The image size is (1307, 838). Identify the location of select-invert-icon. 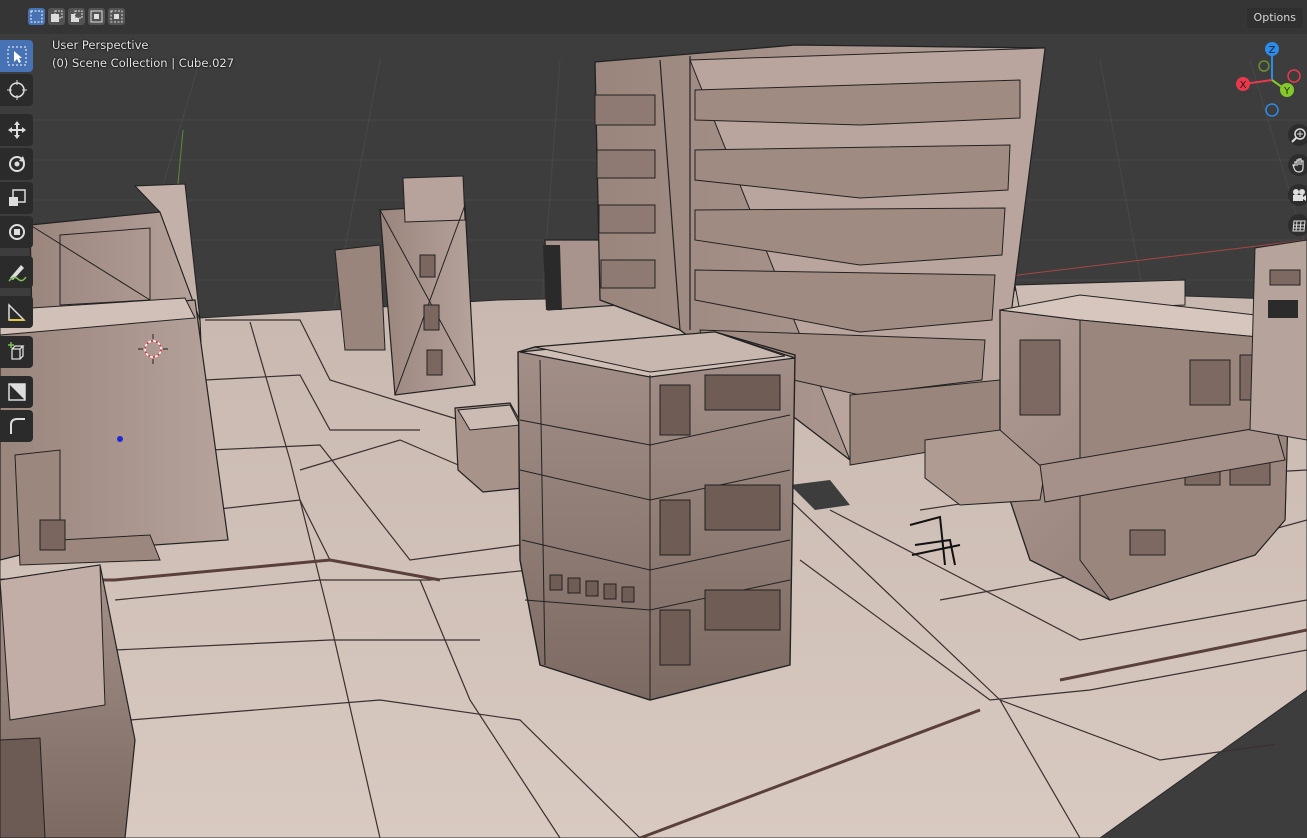
(96, 16).